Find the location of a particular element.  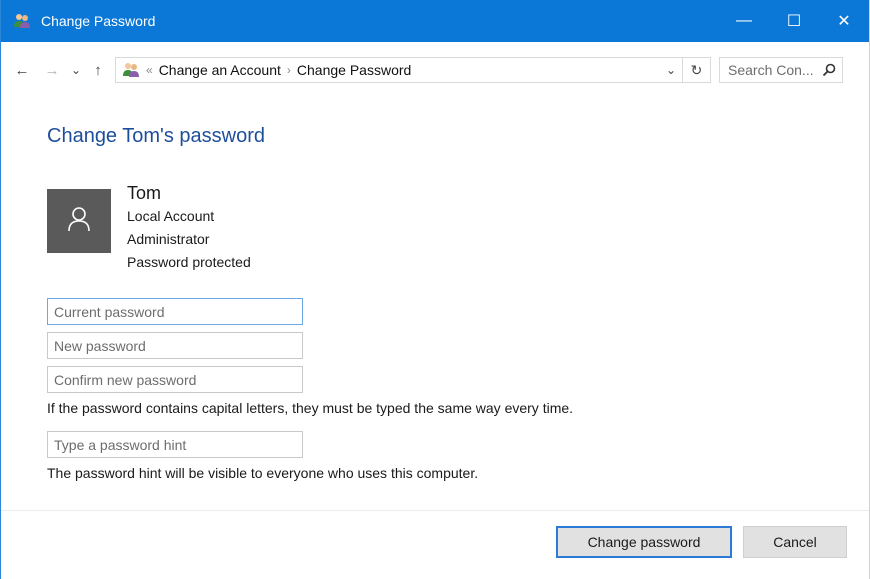

password-hint-field: Type a password hint is located at coordinates (175, 444).